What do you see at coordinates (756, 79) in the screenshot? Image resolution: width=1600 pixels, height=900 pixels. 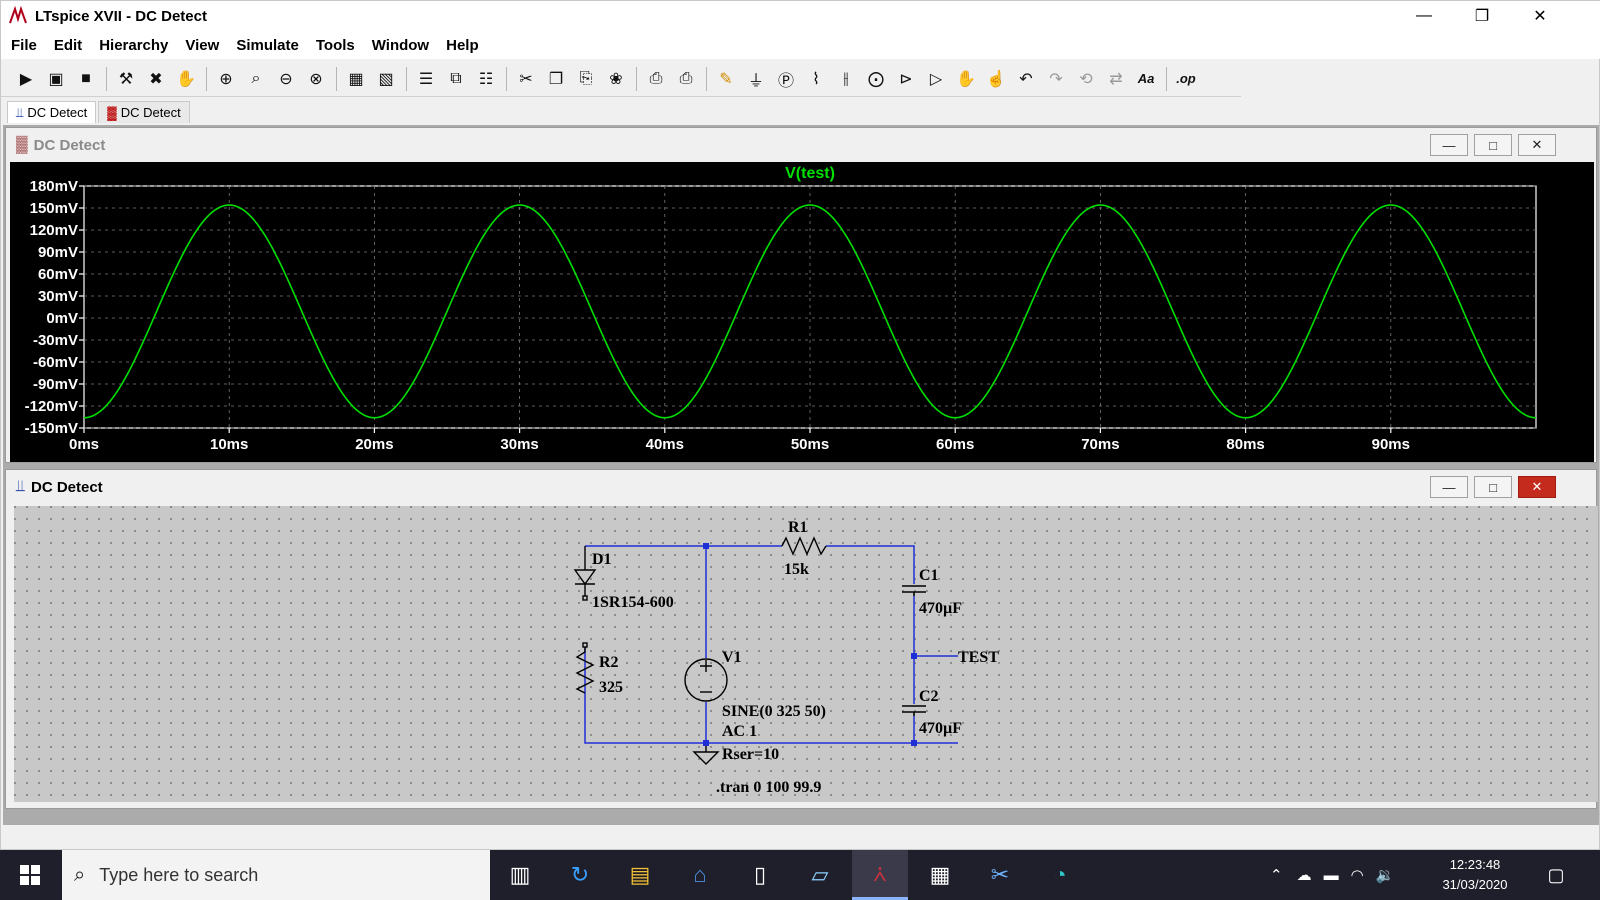 I see `ground-icon: ⏚` at bounding box center [756, 79].